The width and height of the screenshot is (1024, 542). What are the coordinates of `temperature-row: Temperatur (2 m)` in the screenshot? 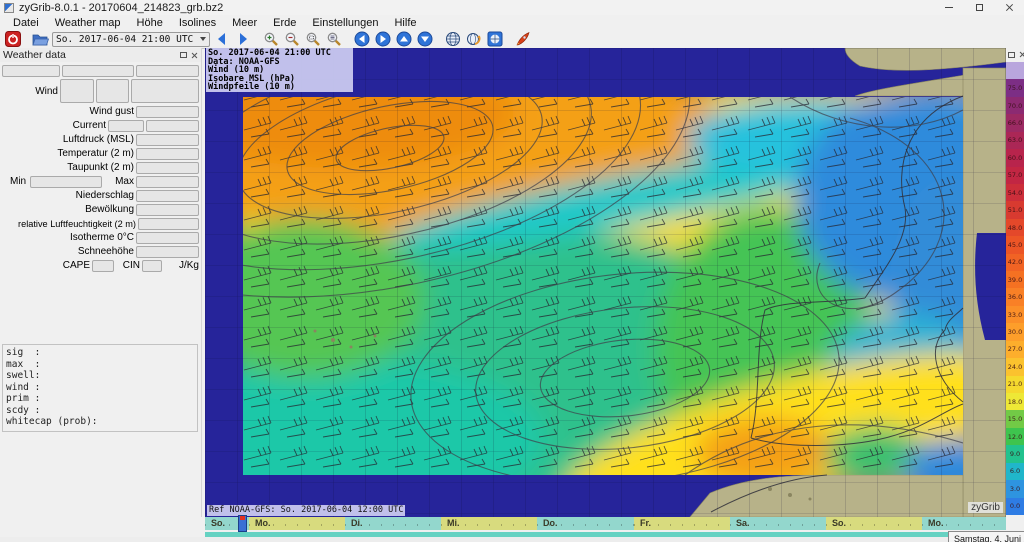 It's located at (100, 153).